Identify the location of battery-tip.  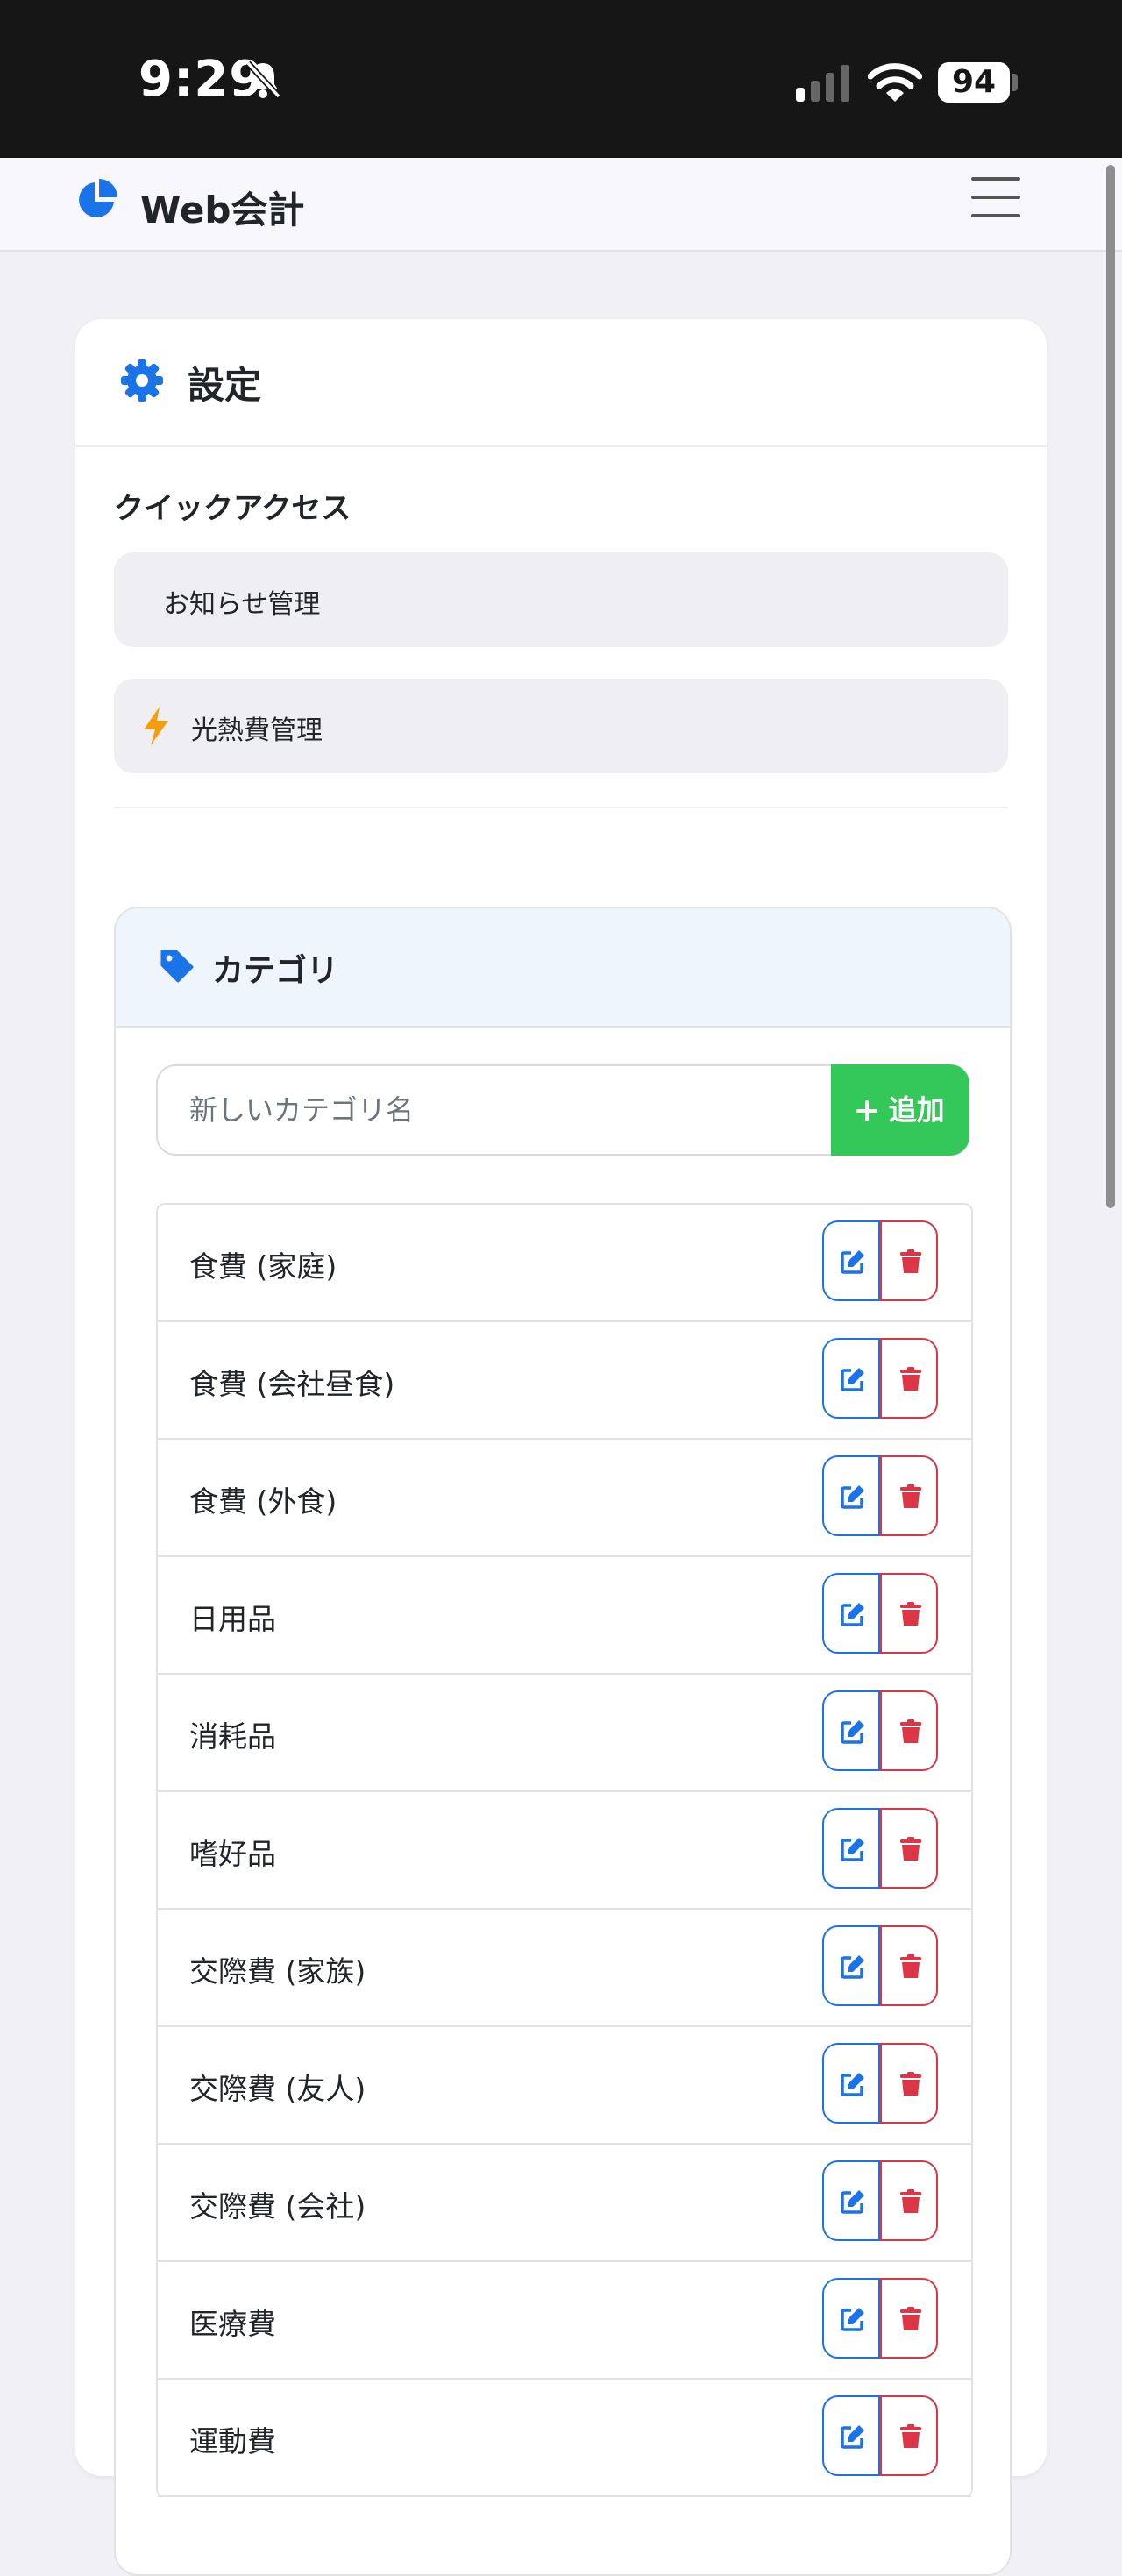
(1015, 82).